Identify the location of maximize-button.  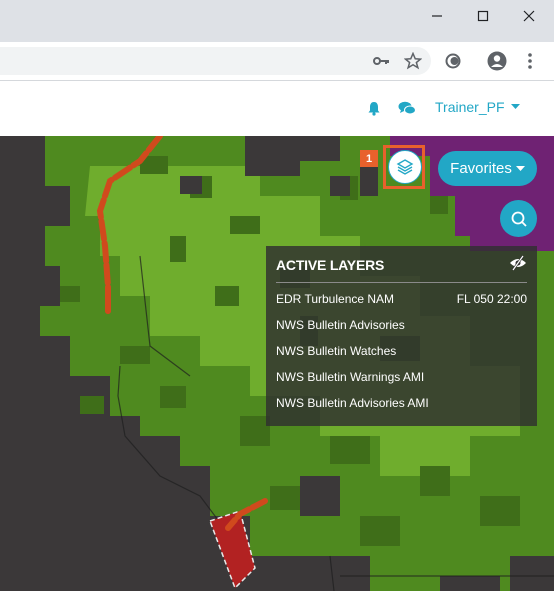
(483, 16).